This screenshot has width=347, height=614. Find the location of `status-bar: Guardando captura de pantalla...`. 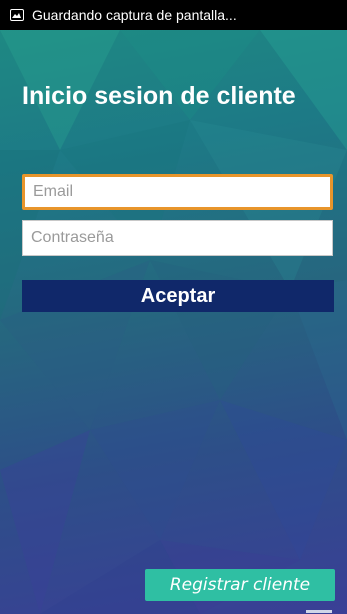

status-bar: Guardando captura de pantalla... is located at coordinates (173, 15).